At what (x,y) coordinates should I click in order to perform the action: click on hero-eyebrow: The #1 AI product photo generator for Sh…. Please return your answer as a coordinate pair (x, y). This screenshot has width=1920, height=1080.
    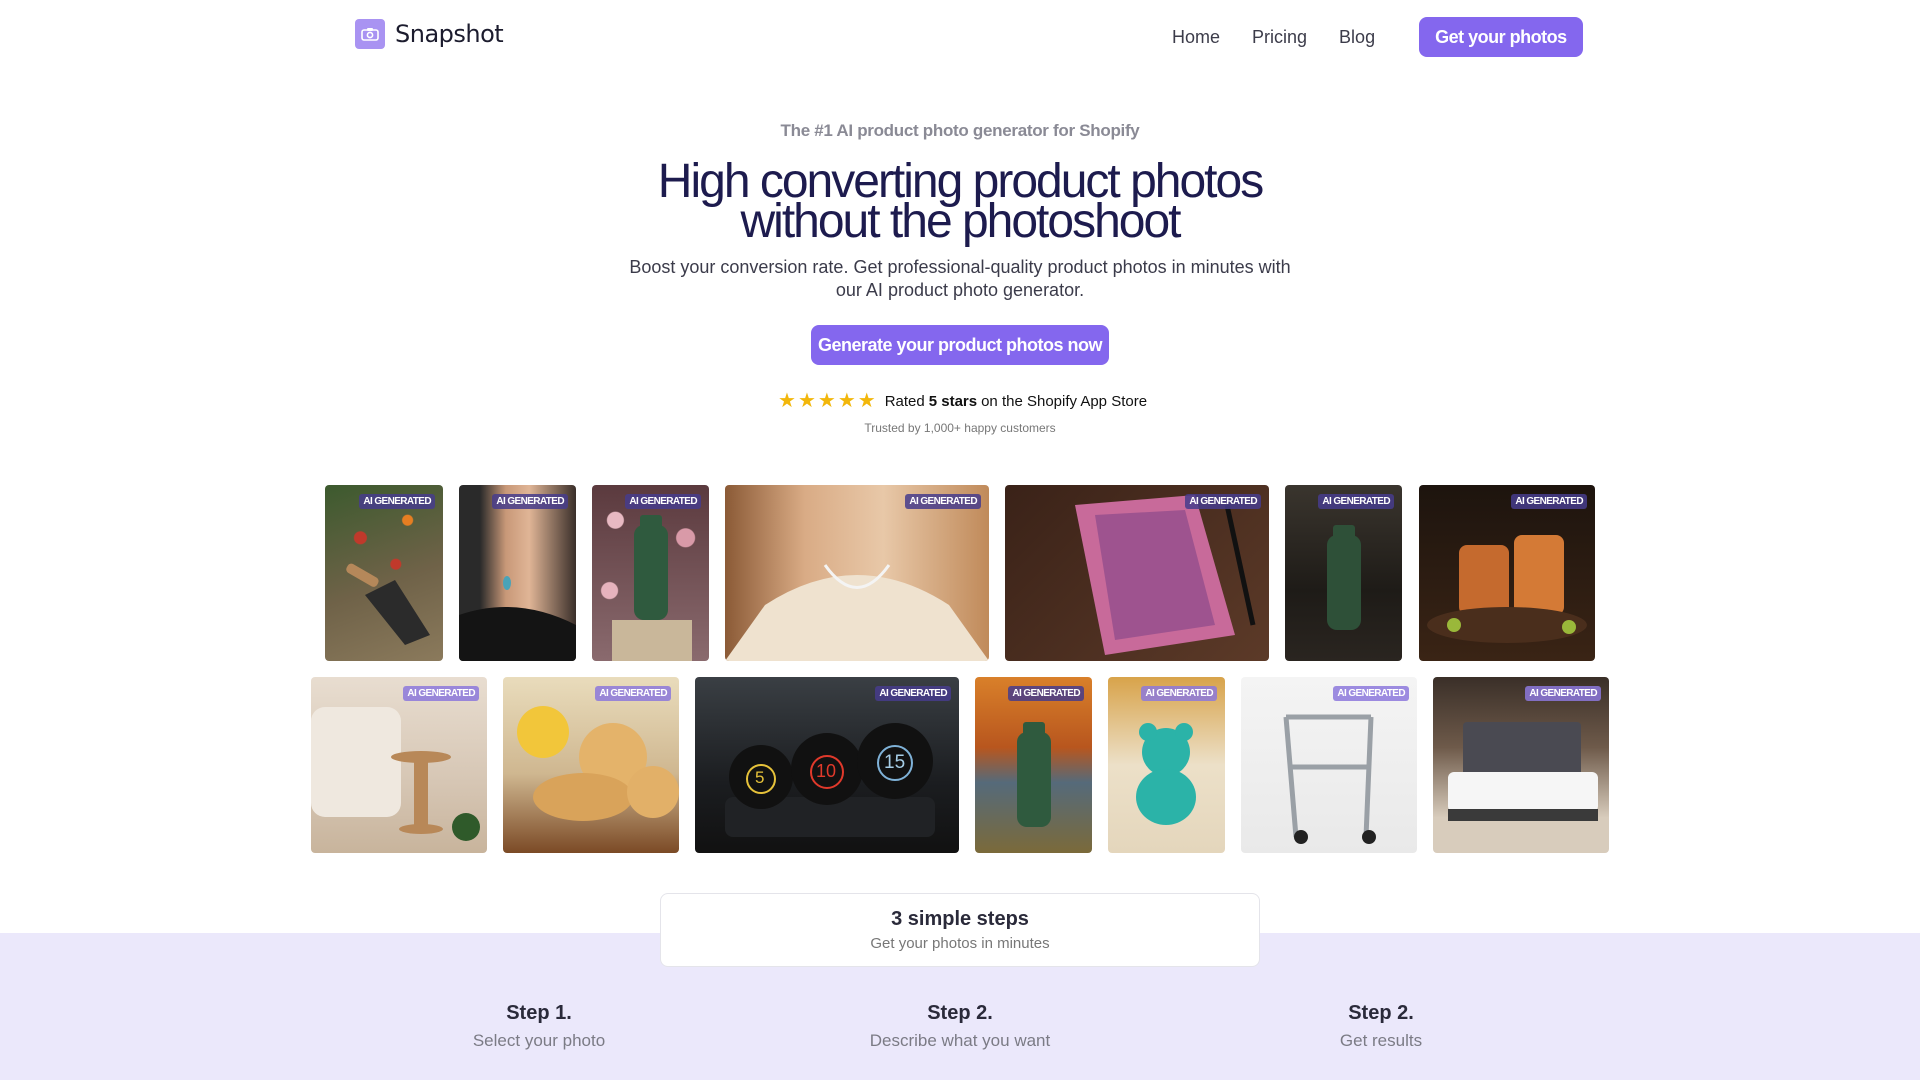
    Looking at the image, I should click on (960, 130).